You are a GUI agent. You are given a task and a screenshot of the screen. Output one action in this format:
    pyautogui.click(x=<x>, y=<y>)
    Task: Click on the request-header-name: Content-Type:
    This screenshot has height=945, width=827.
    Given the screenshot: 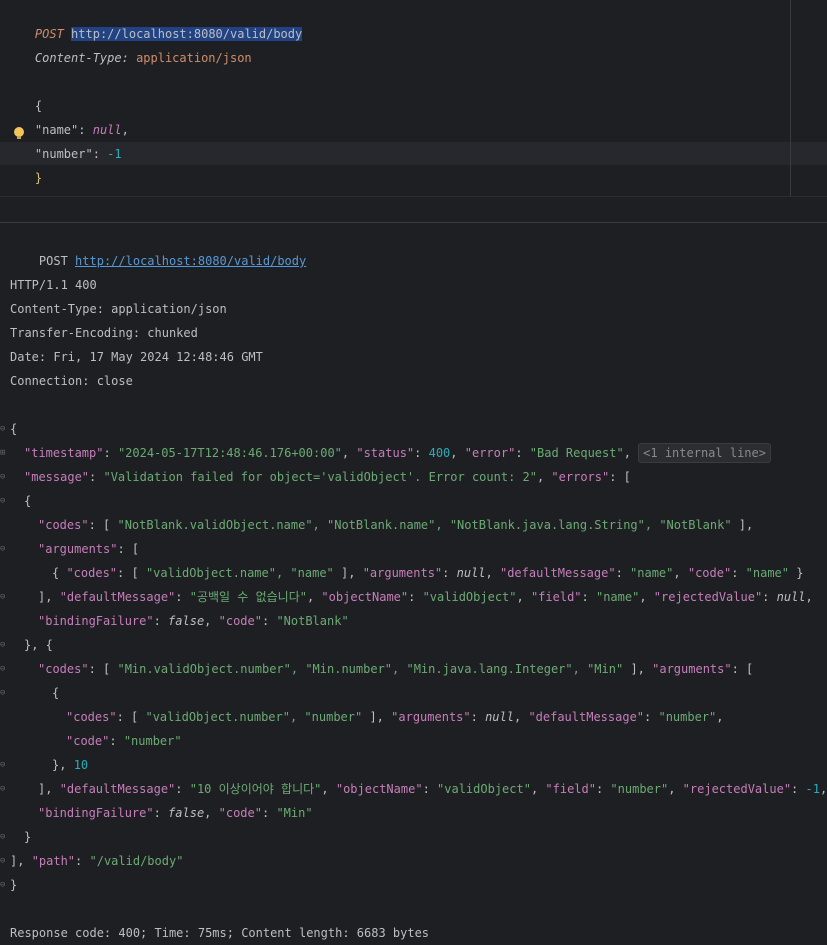 What is the action you would take?
    pyautogui.click(x=81, y=58)
    